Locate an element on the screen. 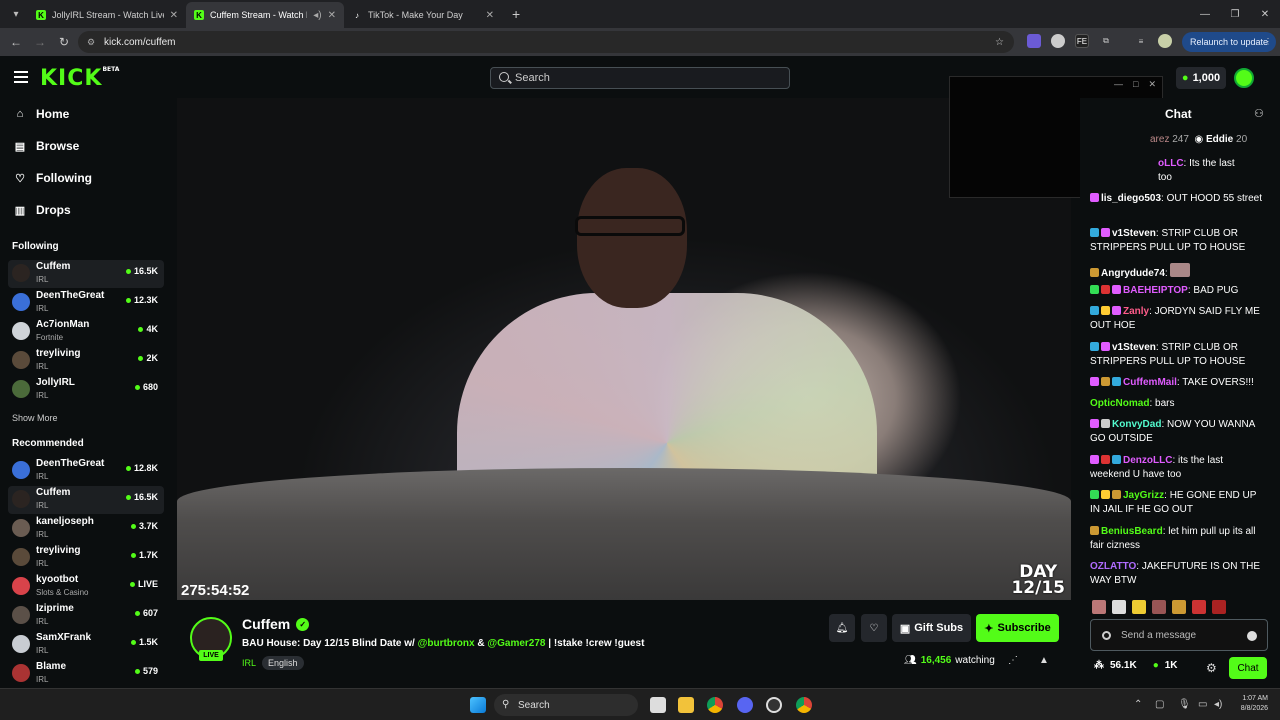  profile-avatar is located at coordinates (1165, 41).